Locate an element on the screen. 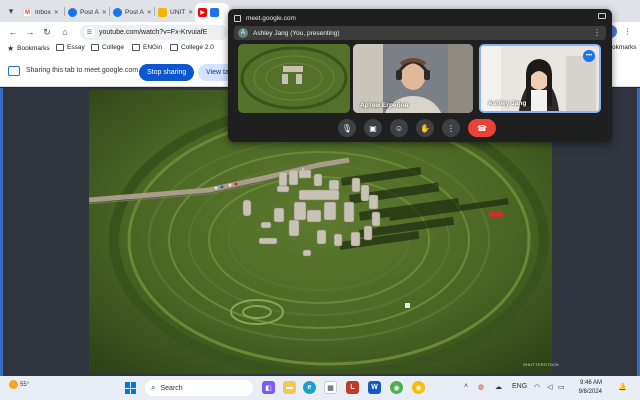 The image size is (640, 400). gmail-icon: M is located at coordinates (27, 12).